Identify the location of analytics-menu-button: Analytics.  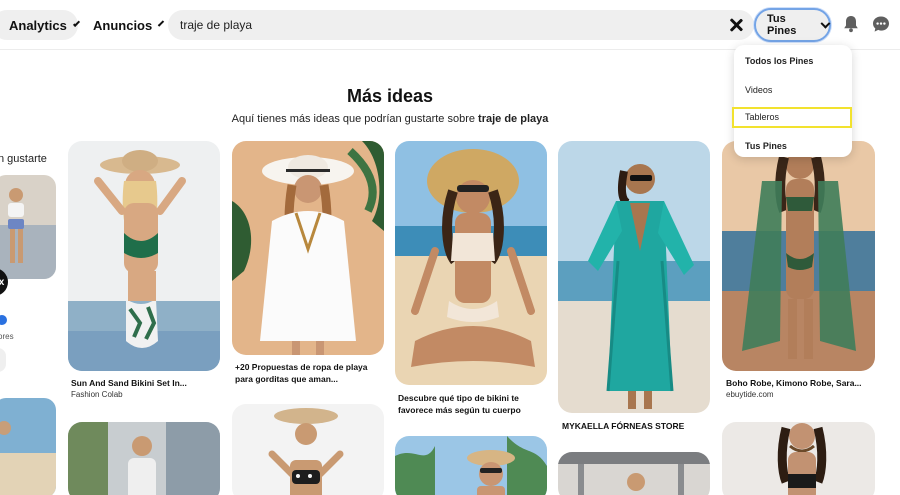
(40, 25).